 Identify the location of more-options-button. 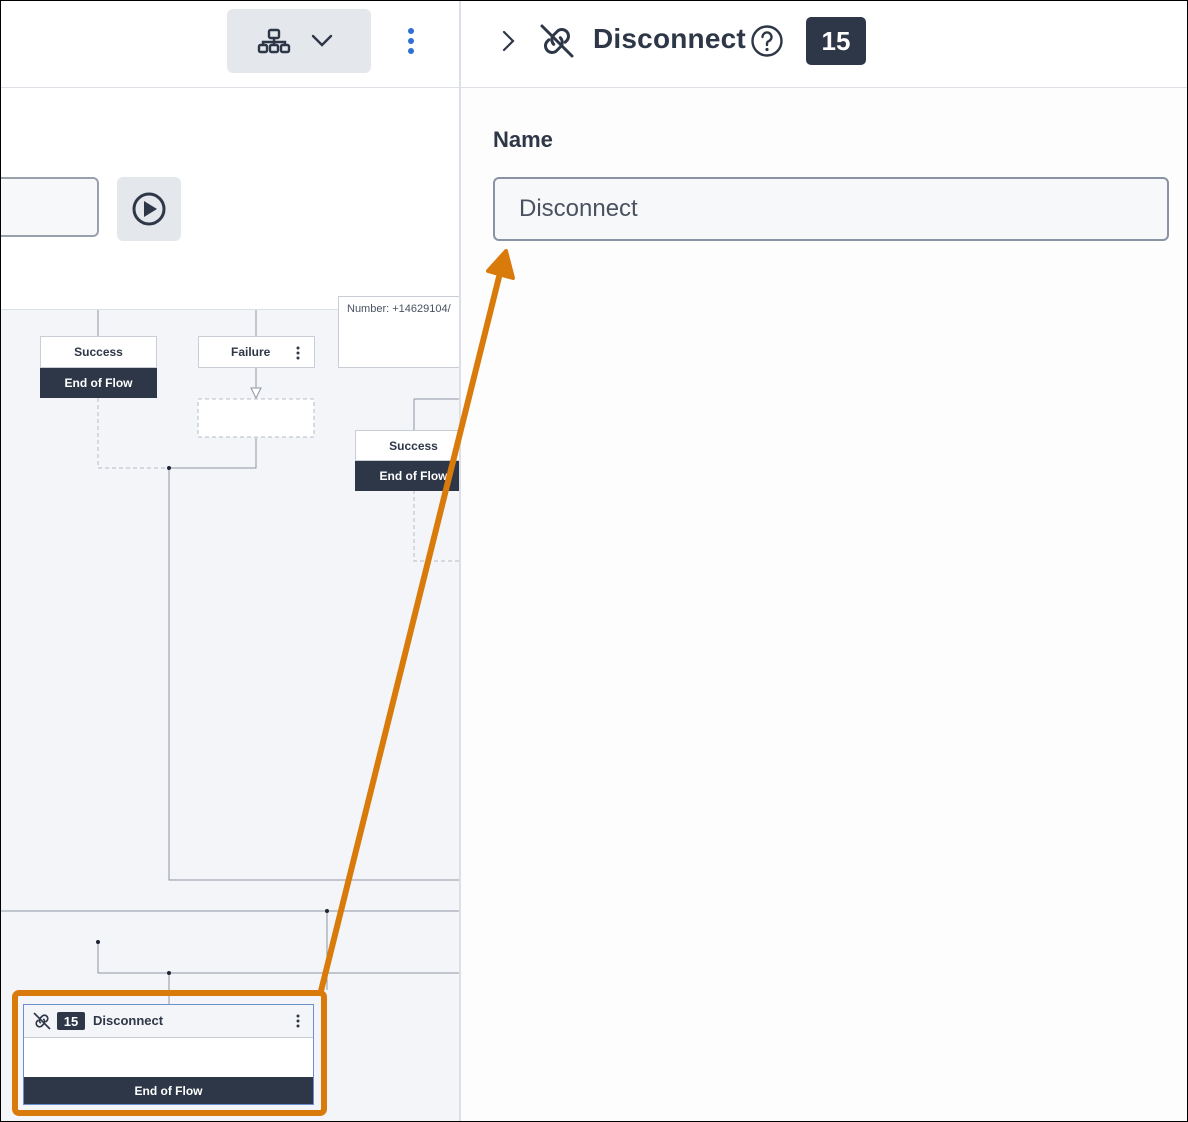
(411, 41).